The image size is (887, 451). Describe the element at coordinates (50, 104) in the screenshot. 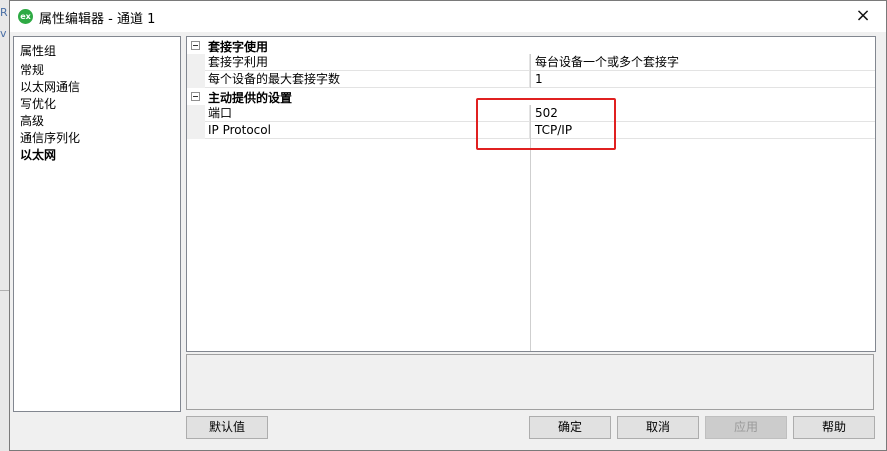

I see `property-group-item-write-optimization: 写优化` at that location.